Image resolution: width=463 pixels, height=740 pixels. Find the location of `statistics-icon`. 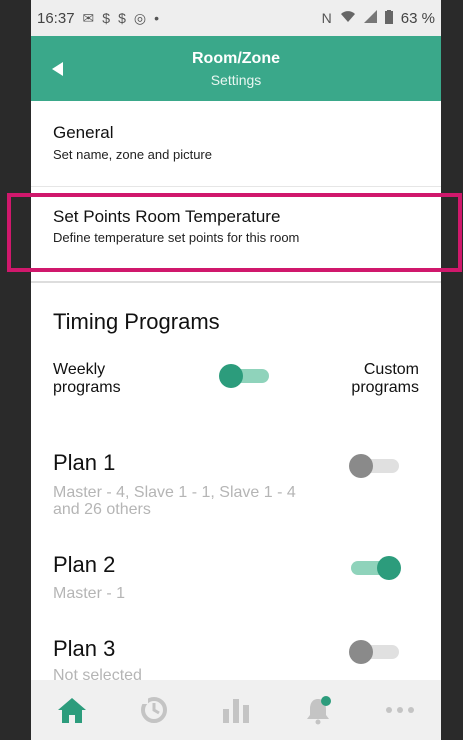

statistics-icon is located at coordinates (236, 711).